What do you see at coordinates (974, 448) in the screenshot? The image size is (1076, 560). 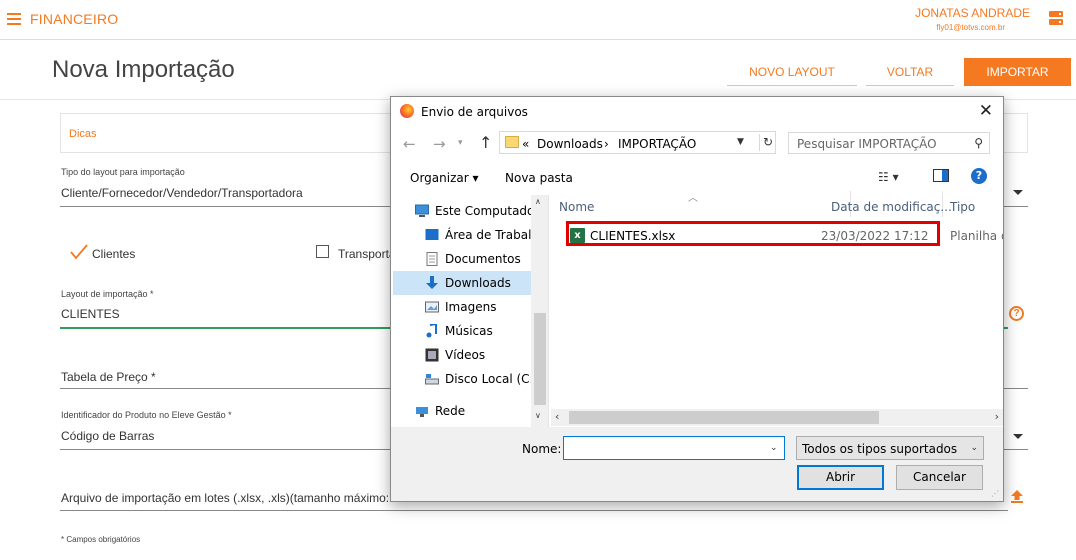 I see `chevron-down-icon: ⌄` at bounding box center [974, 448].